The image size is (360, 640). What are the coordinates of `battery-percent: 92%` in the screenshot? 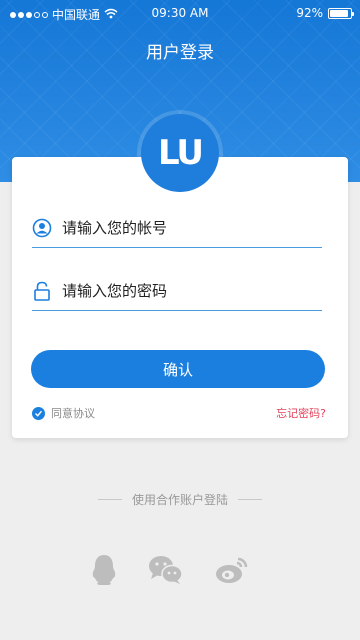 It's located at (309, 13).